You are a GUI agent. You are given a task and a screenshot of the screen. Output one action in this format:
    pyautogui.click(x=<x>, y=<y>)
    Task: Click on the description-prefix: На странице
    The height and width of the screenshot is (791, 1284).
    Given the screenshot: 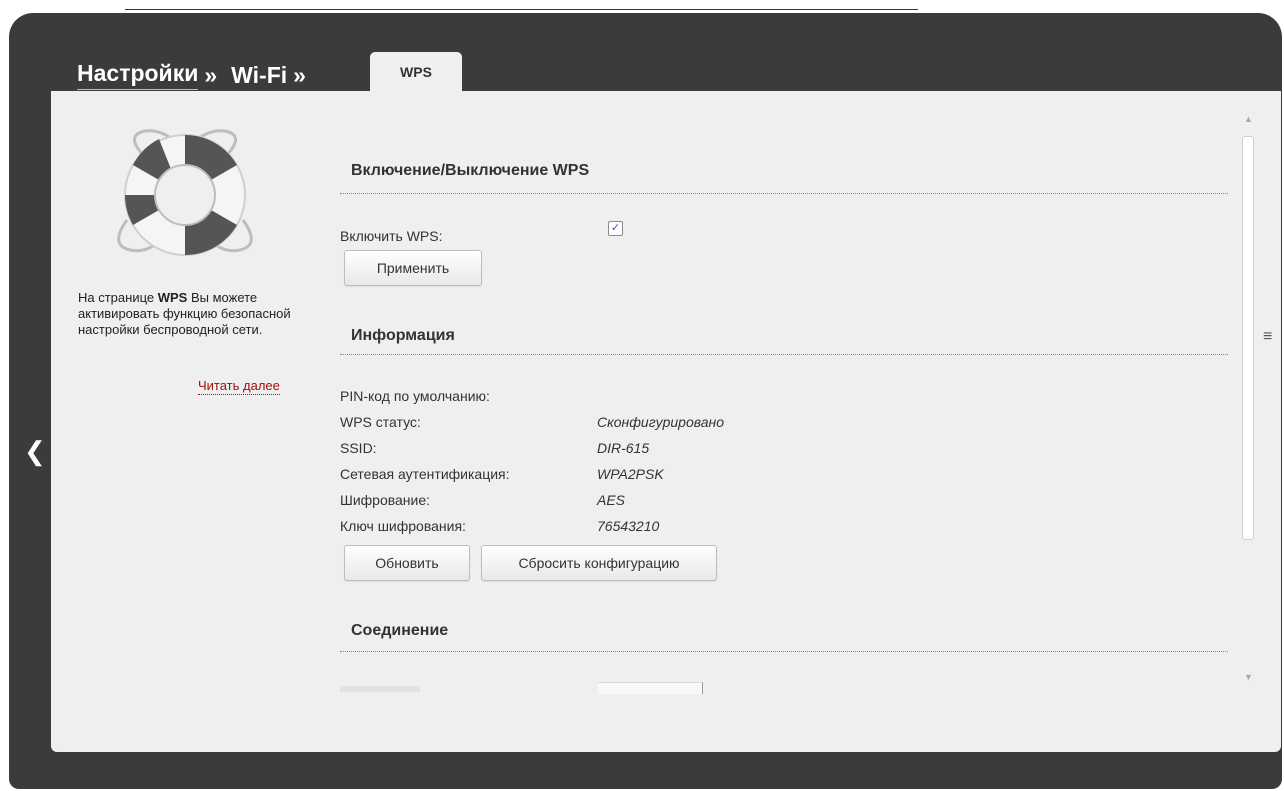 What is the action you would take?
    pyautogui.click(x=118, y=297)
    